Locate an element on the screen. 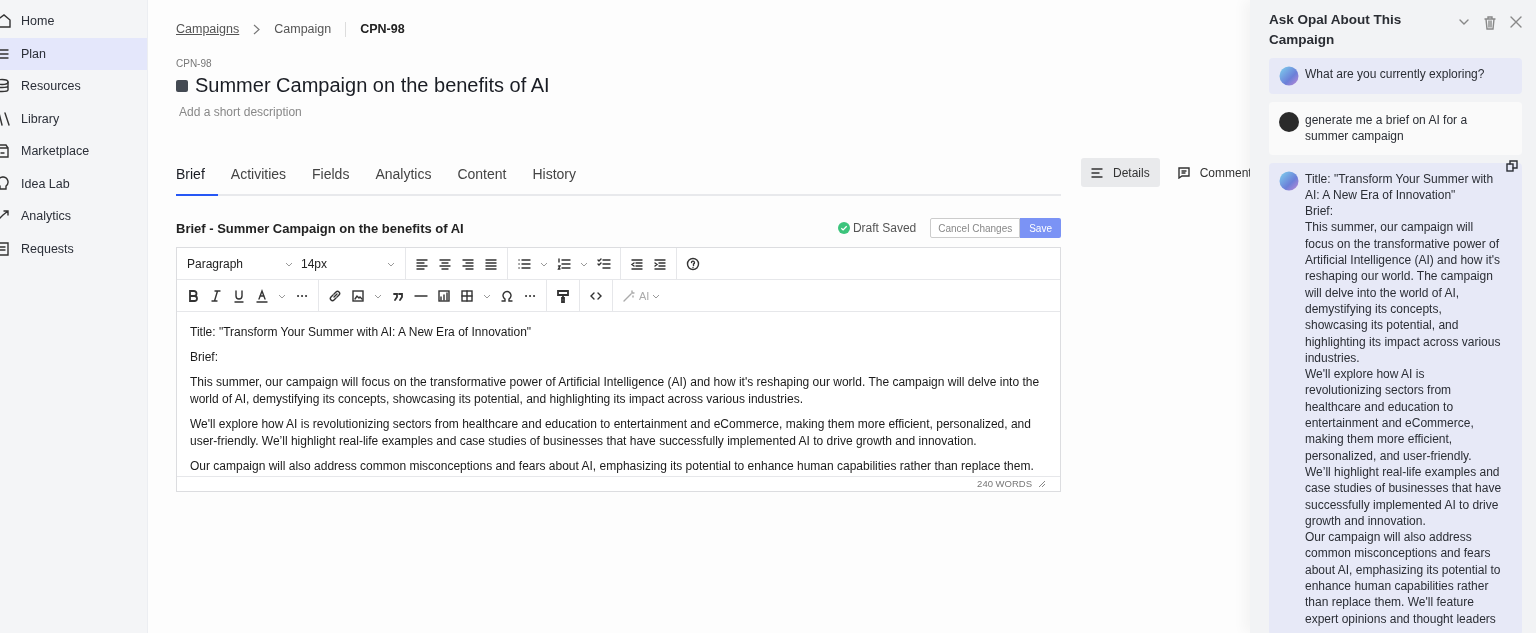 The width and height of the screenshot is (1536, 633). image-icon is located at coordinates (358, 295).